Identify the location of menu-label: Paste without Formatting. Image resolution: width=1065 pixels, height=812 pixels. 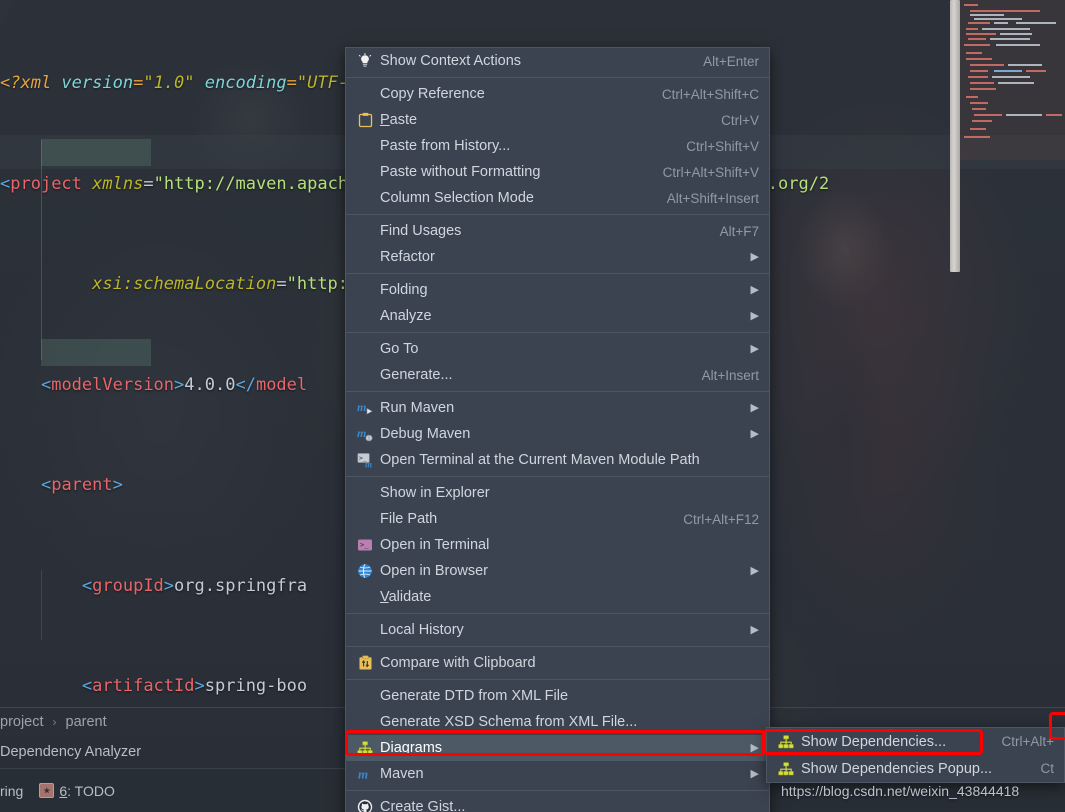
(460, 172).